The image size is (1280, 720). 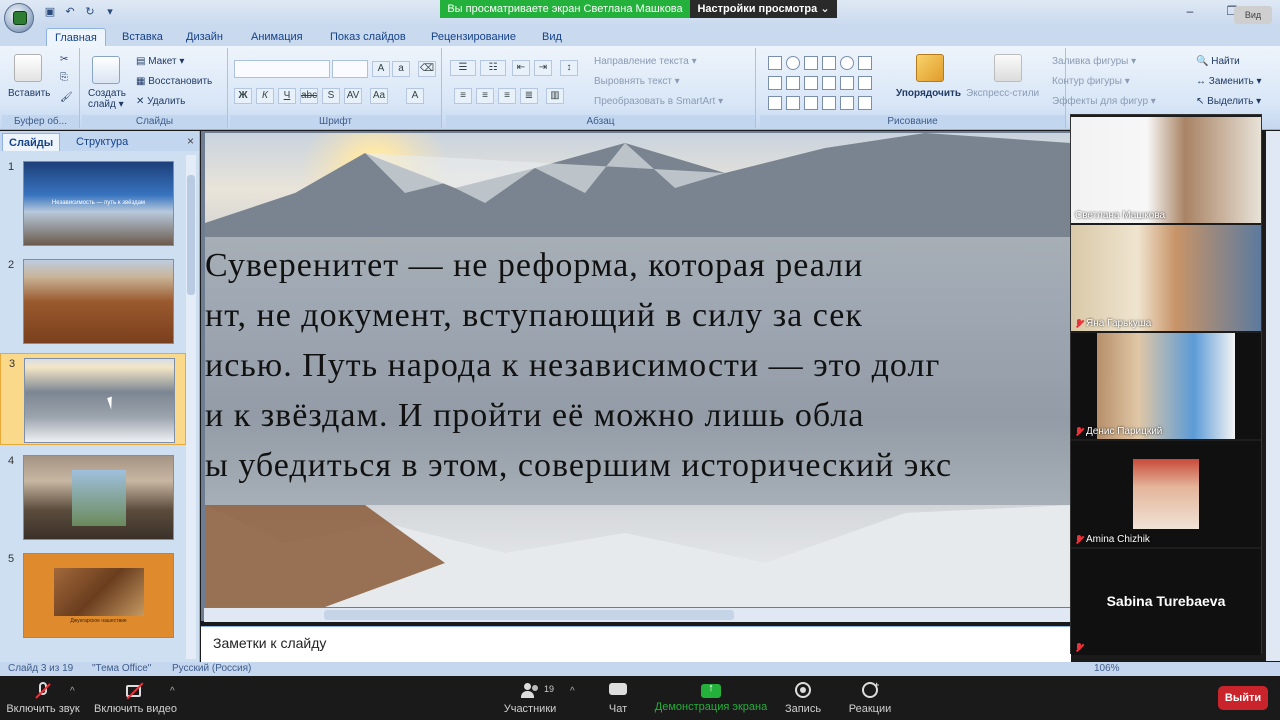 I want to click on hscroll-thumb, so click(x=529, y=615).